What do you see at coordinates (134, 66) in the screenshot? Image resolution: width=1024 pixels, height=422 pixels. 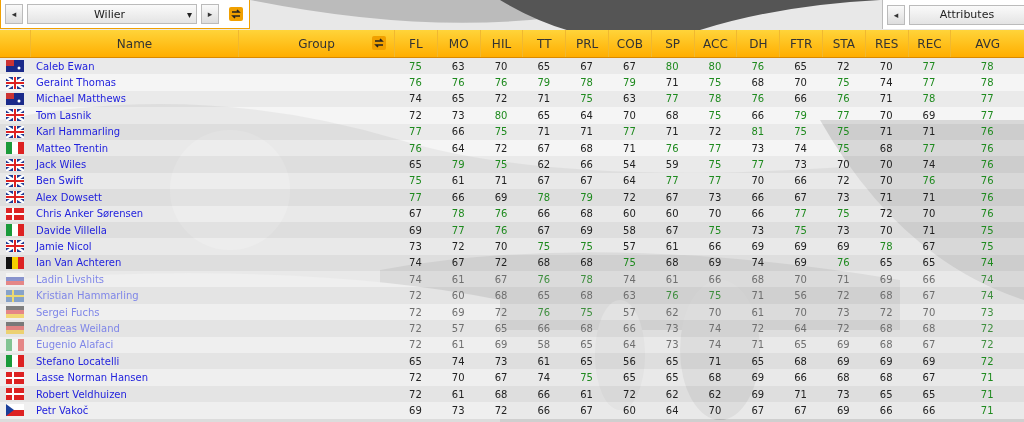 I see `rider-name: Caleb Ewan` at bounding box center [134, 66].